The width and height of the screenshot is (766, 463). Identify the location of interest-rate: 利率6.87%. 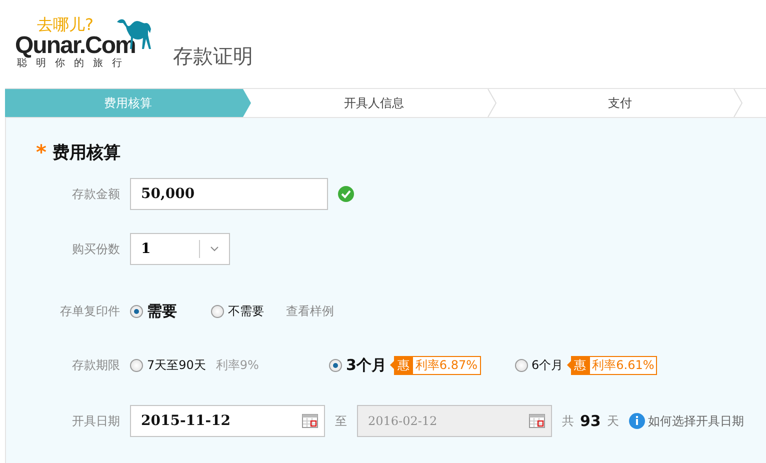
(446, 365).